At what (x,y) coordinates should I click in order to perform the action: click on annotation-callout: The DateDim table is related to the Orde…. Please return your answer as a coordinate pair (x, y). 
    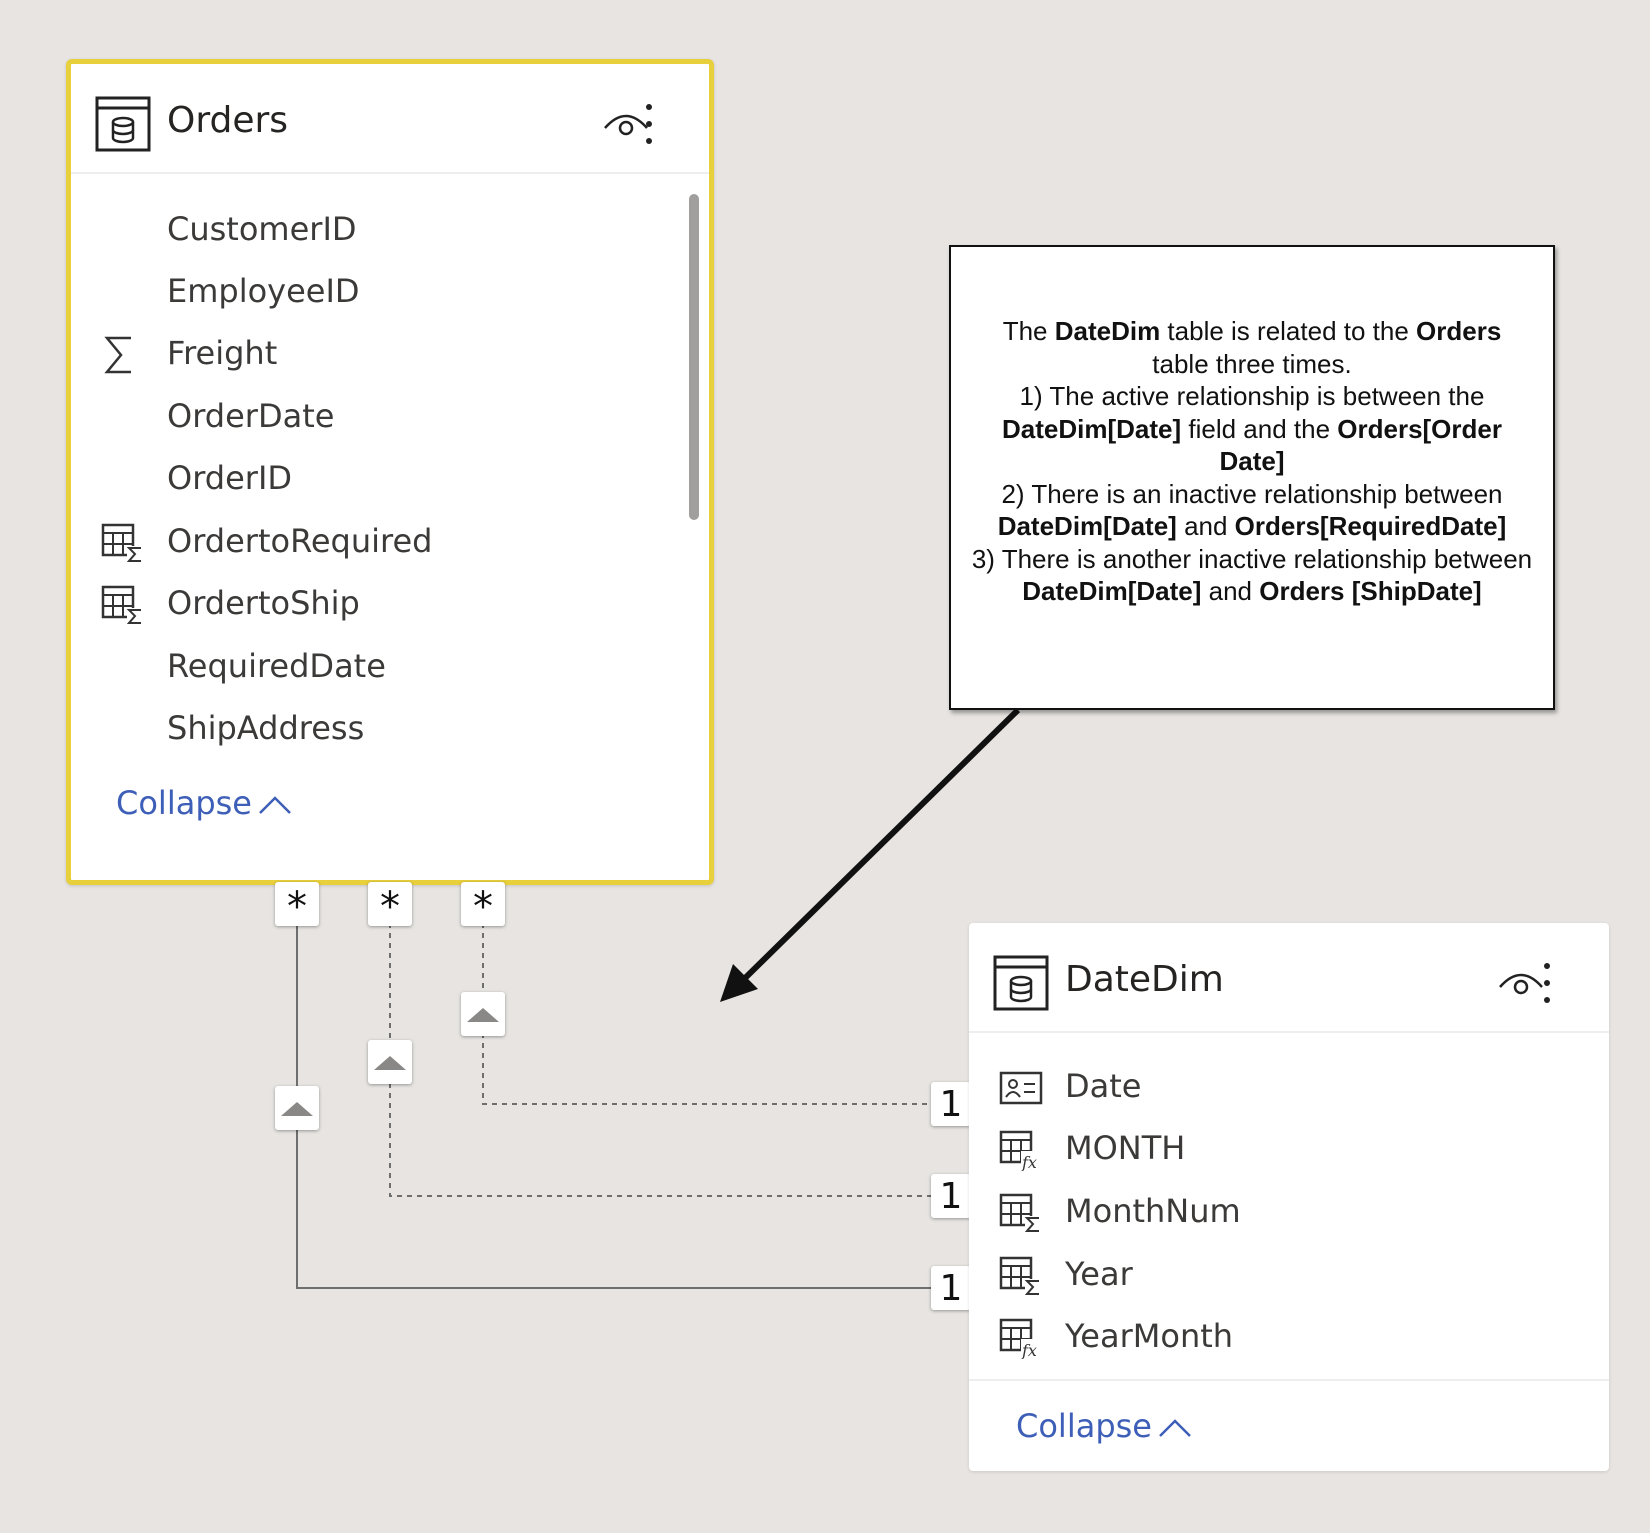
    Looking at the image, I should click on (1252, 477).